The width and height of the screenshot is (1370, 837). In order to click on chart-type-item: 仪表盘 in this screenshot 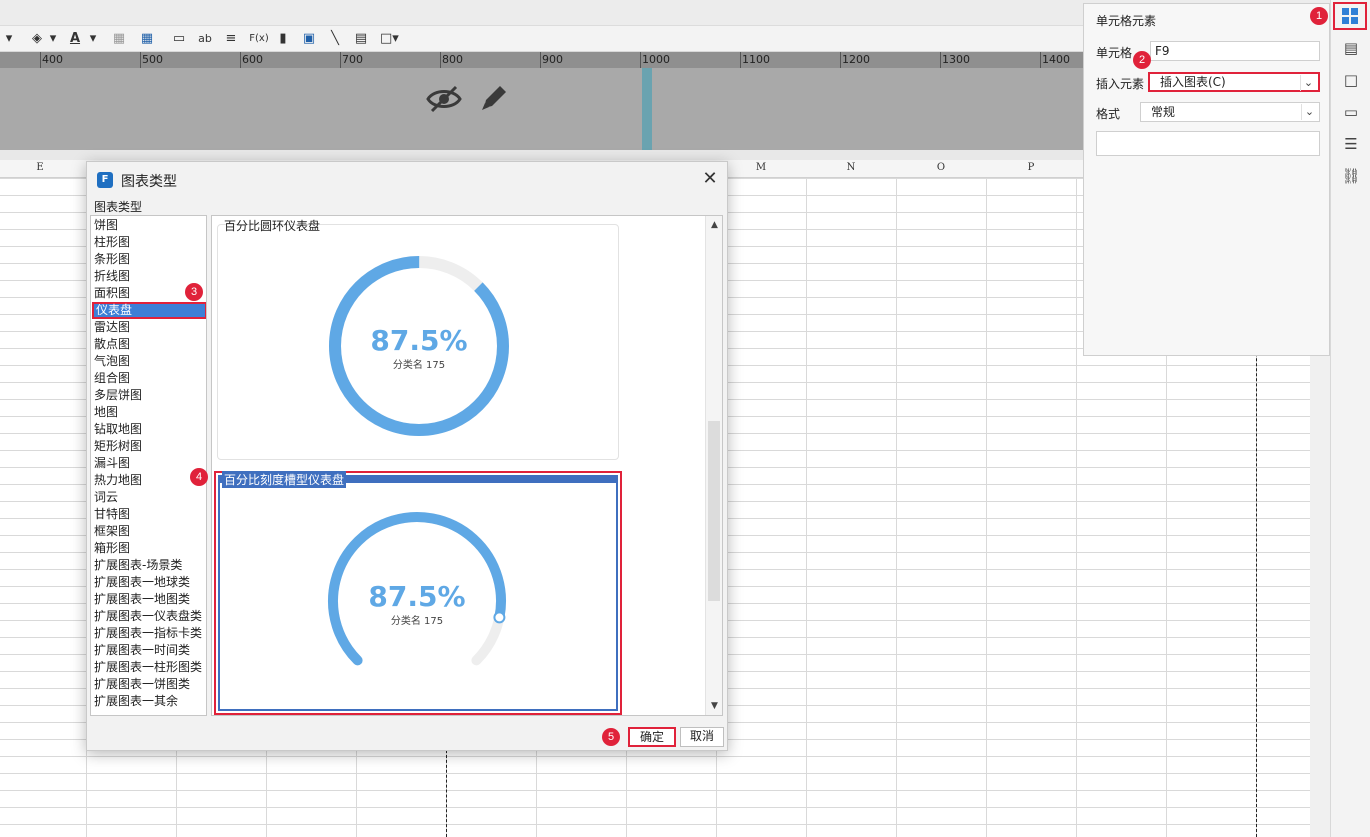, I will do `click(149, 310)`.